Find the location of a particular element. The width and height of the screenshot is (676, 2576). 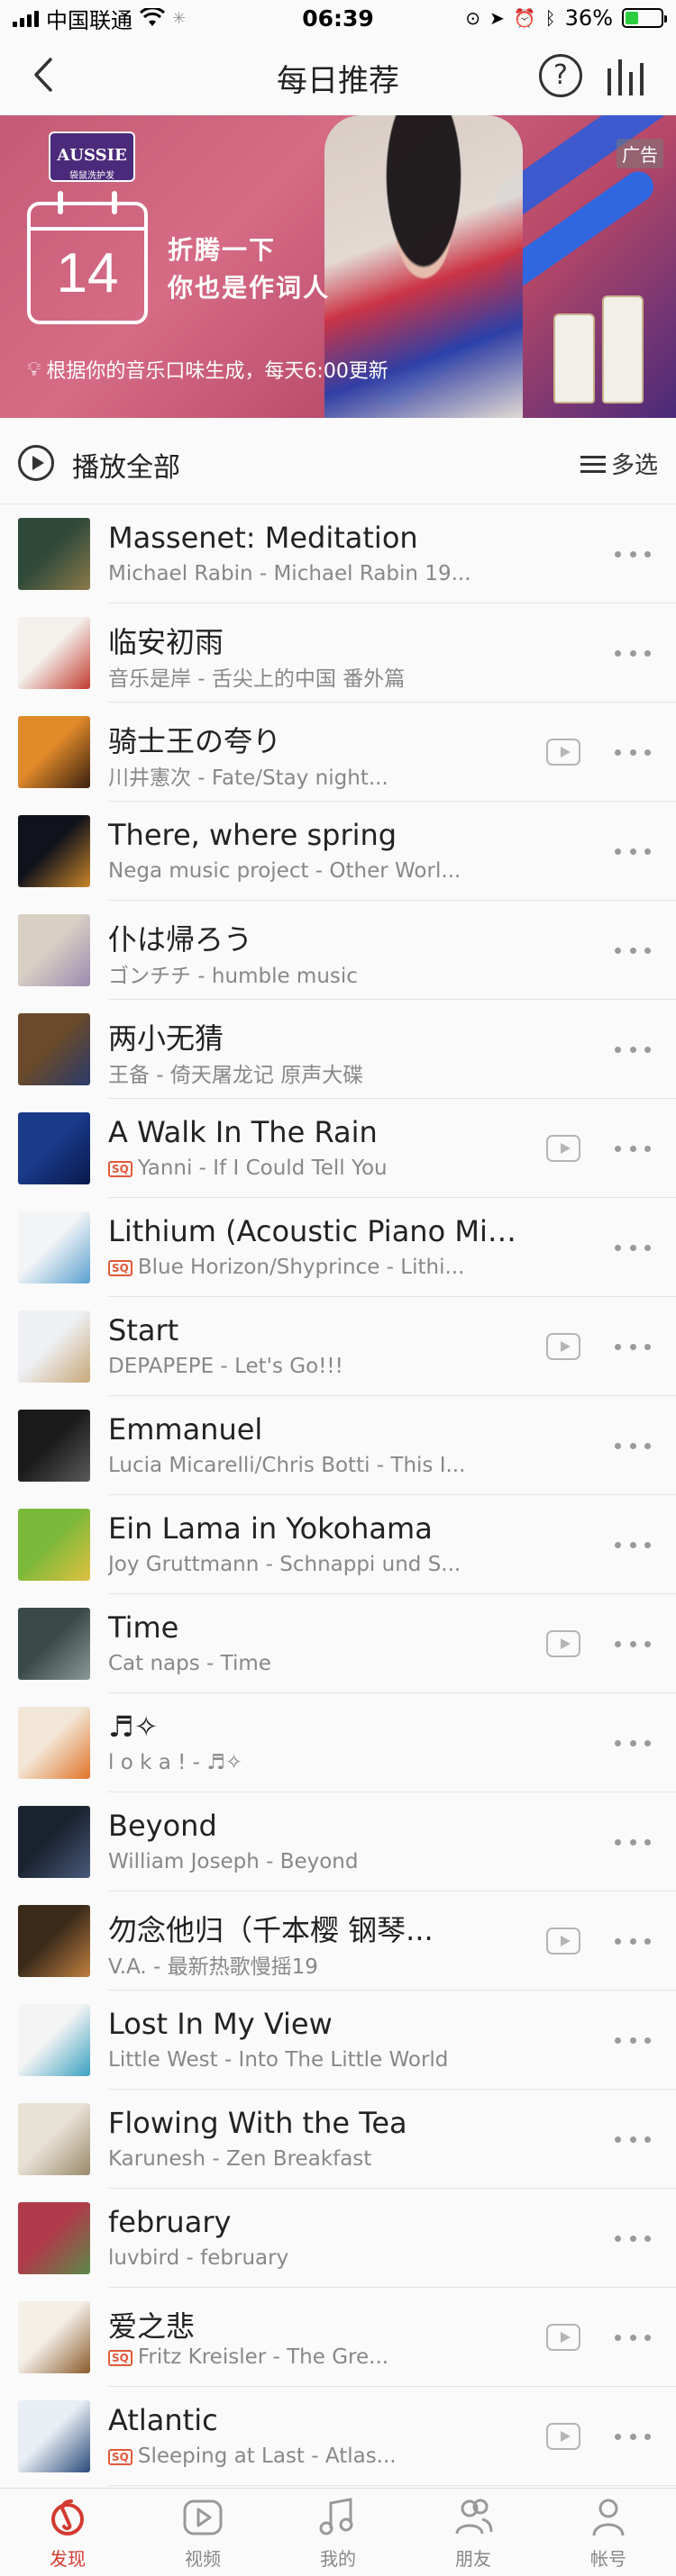

song-artist-album: Cat naps - Time is located at coordinates (189, 1663).